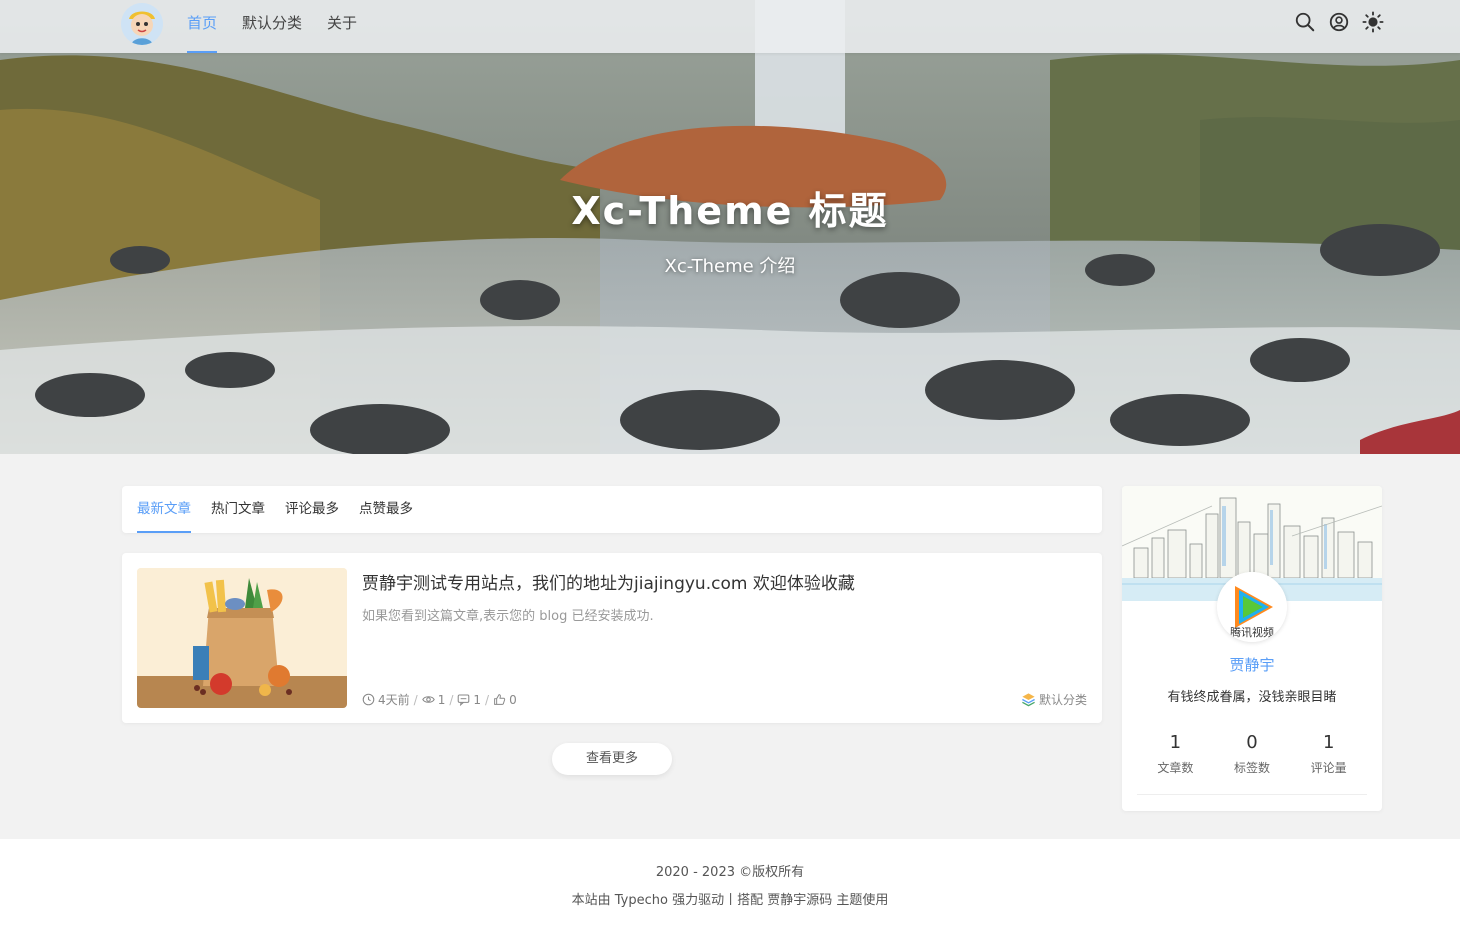  I want to click on post-views-count: 1, so click(441, 699).